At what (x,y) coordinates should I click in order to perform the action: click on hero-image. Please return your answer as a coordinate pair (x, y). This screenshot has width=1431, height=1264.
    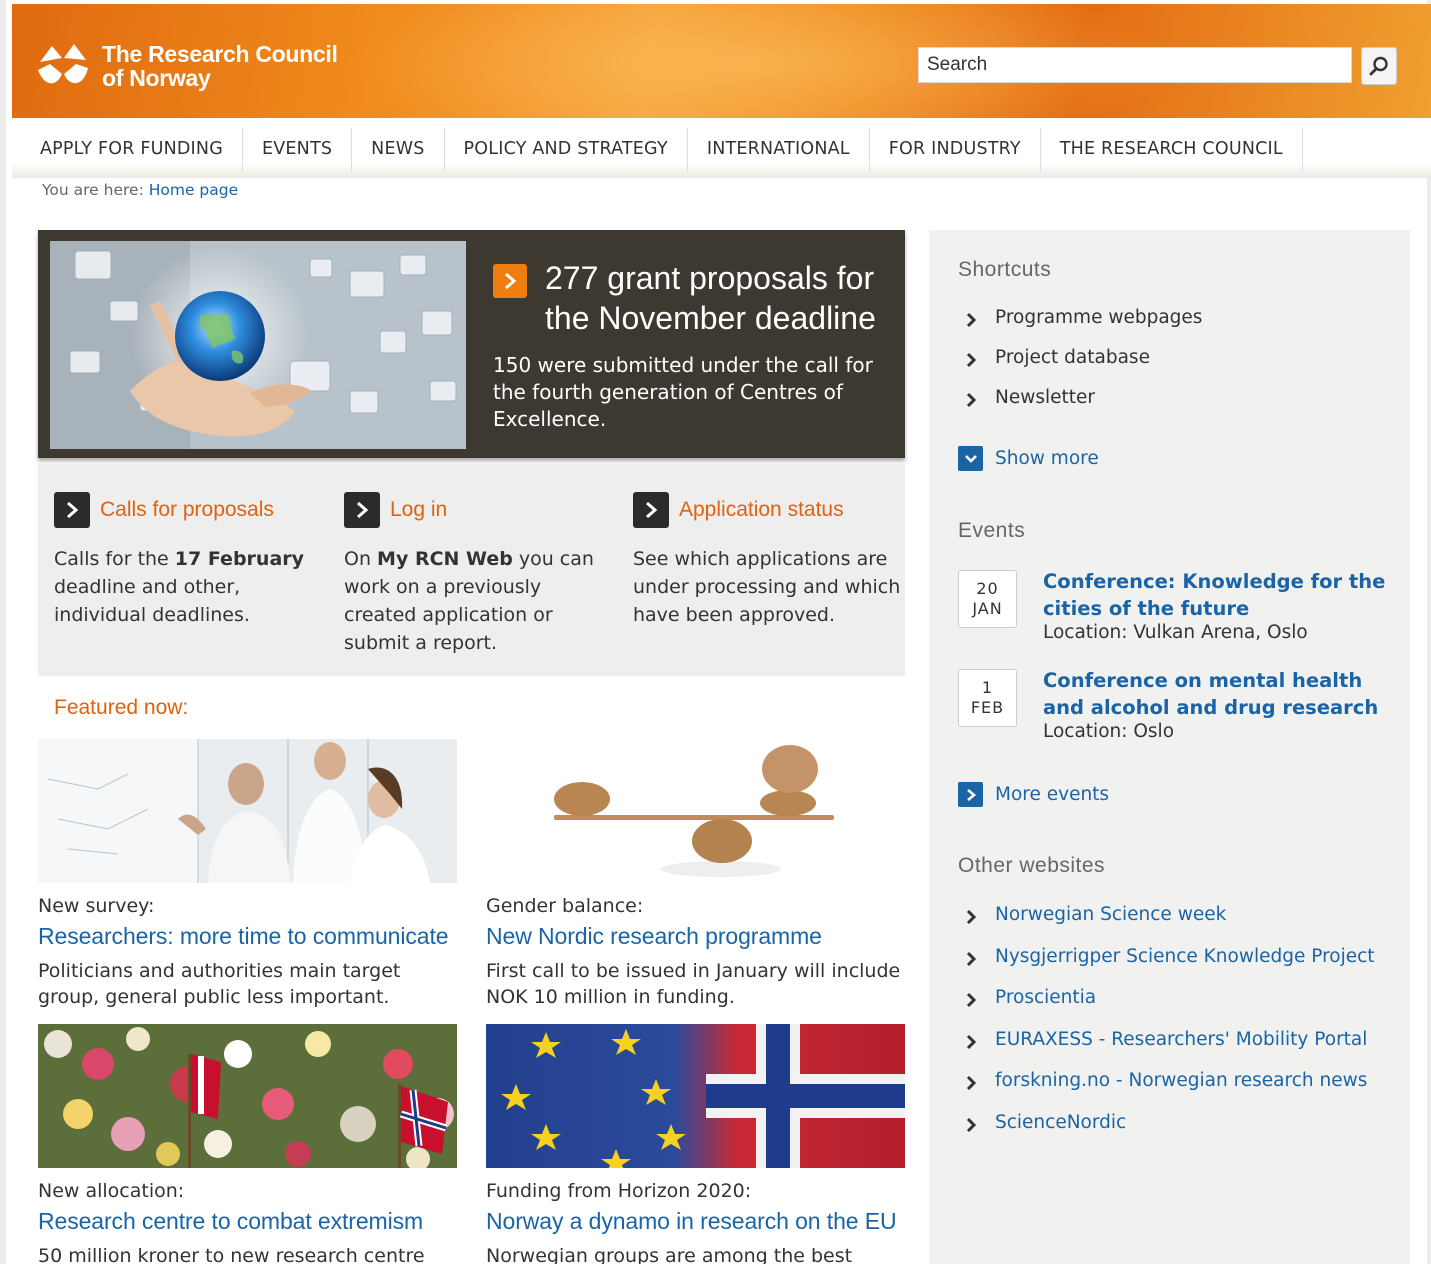
    Looking at the image, I should click on (258, 345).